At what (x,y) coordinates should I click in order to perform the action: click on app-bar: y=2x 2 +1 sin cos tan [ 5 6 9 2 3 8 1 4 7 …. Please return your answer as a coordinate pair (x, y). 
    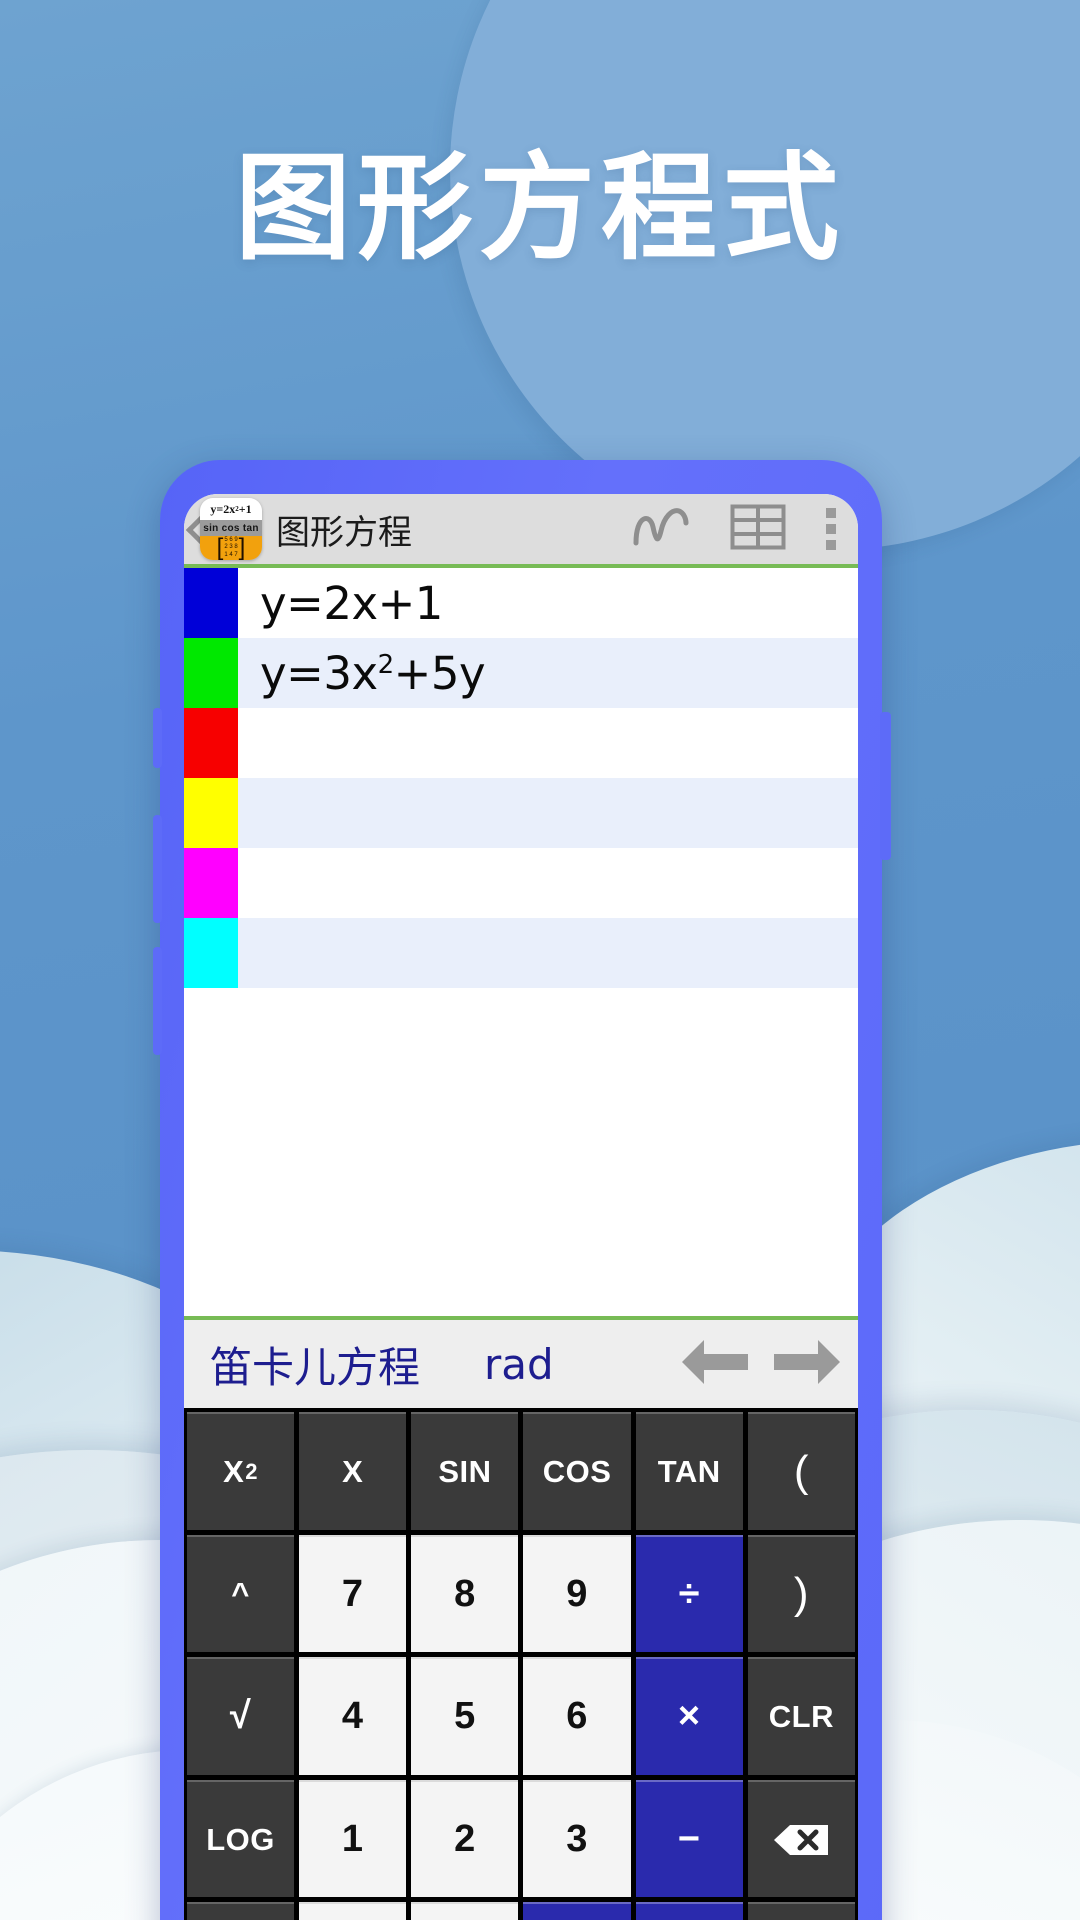
    Looking at the image, I should click on (521, 531).